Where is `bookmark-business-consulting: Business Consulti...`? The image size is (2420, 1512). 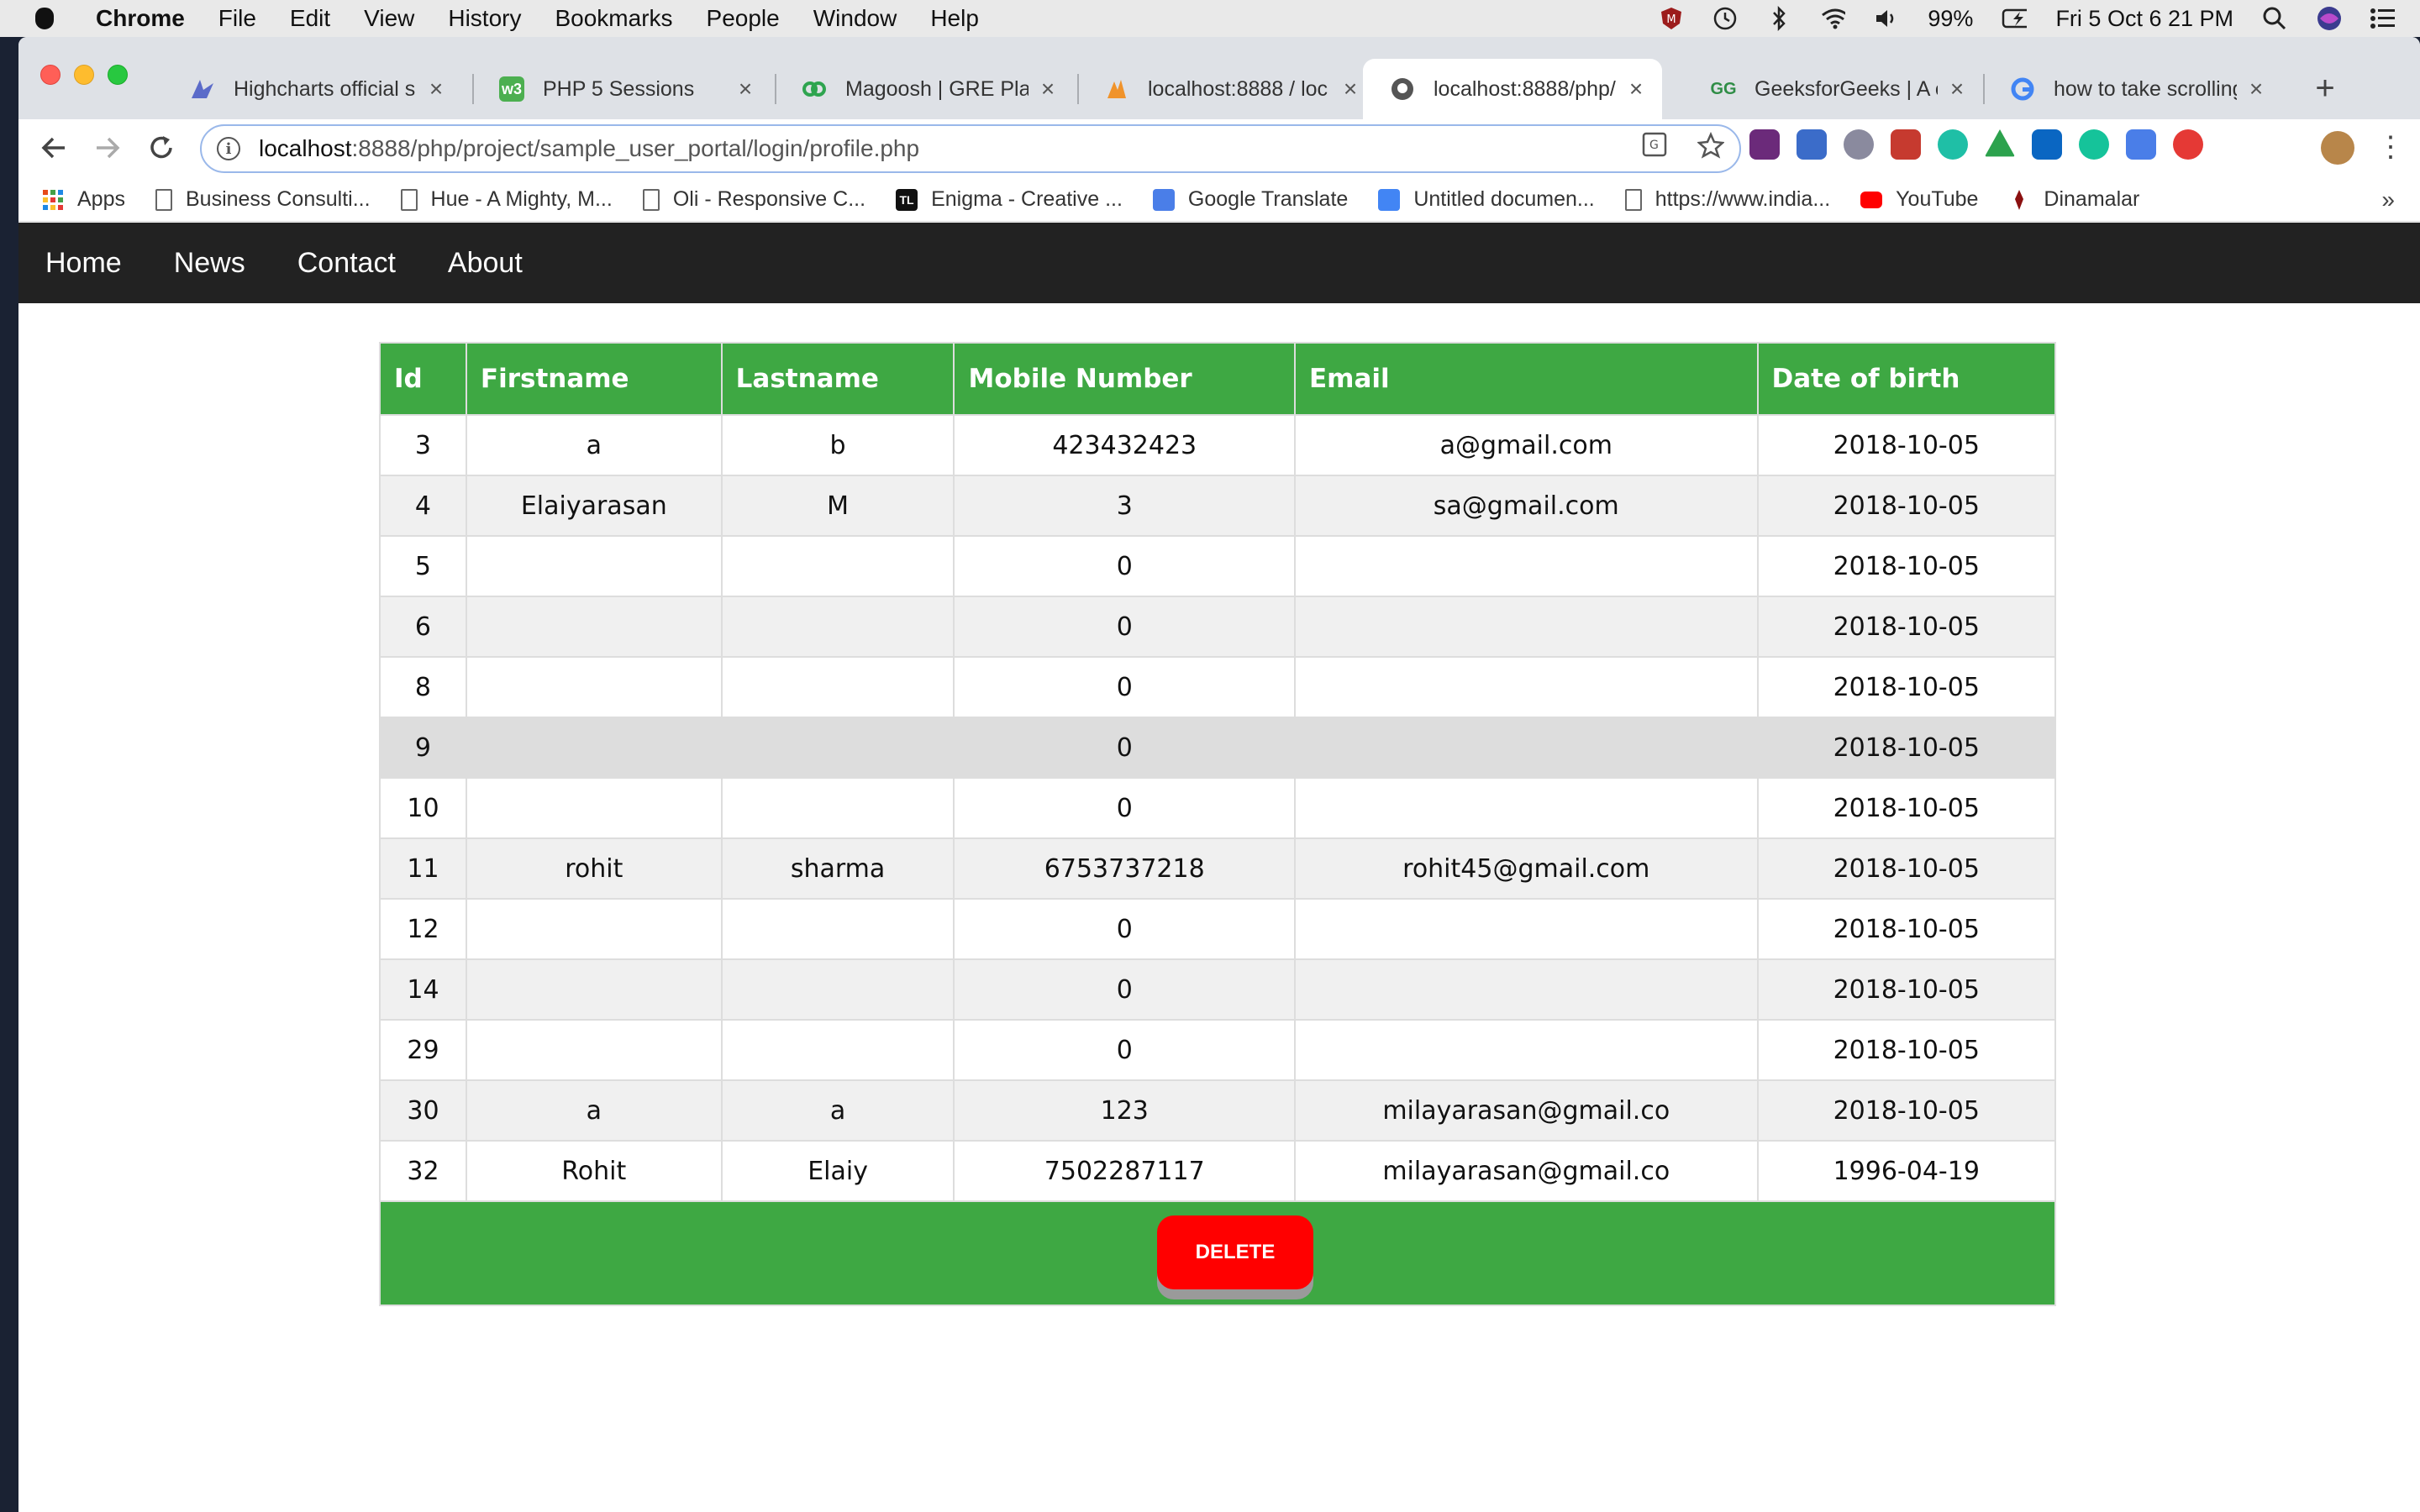
bookmark-business-consulting: Business Consulti... is located at coordinates (263, 199).